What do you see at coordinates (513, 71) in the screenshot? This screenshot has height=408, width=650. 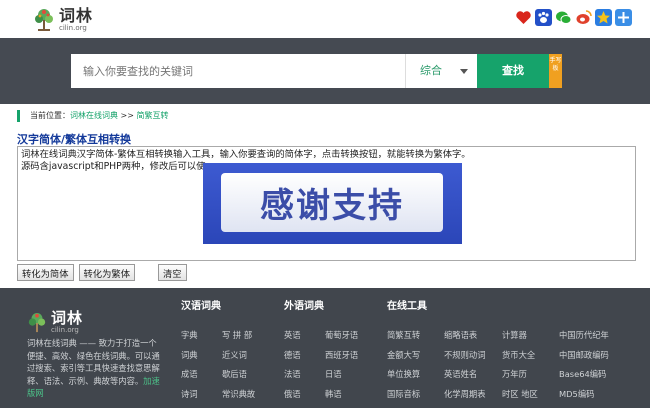 I see `search-button: 查找` at bounding box center [513, 71].